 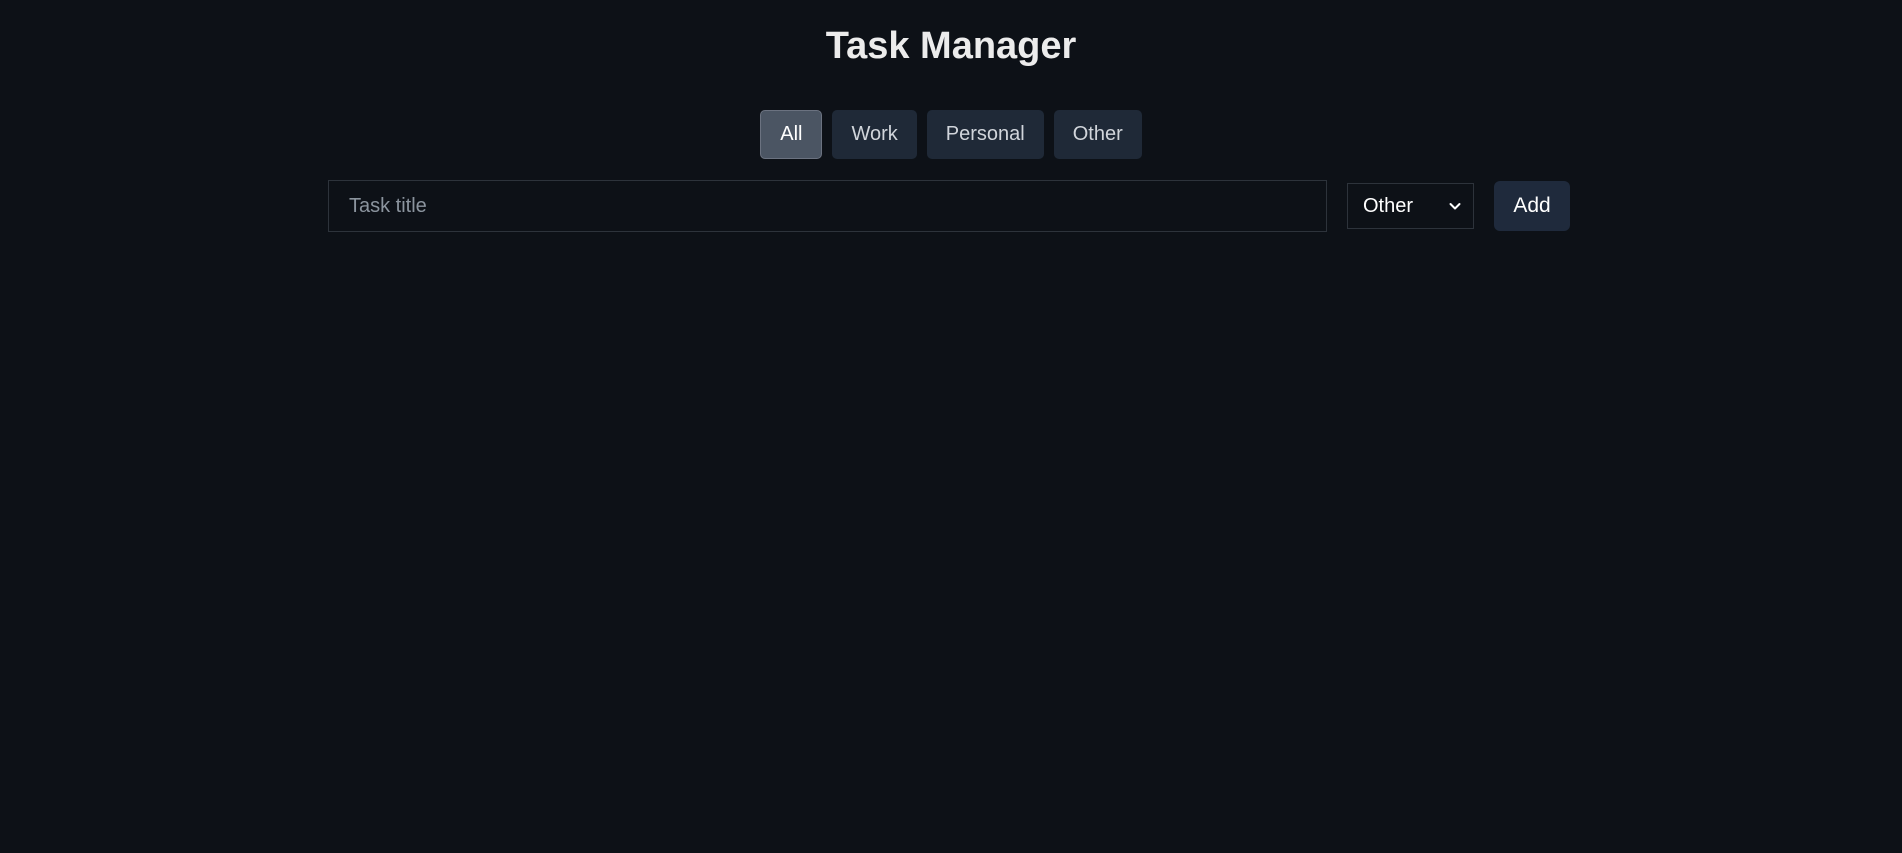 What do you see at coordinates (1097, 134) in the screenshot?
I see `filter-other-button: Other` at bounding box center [1097, 134].